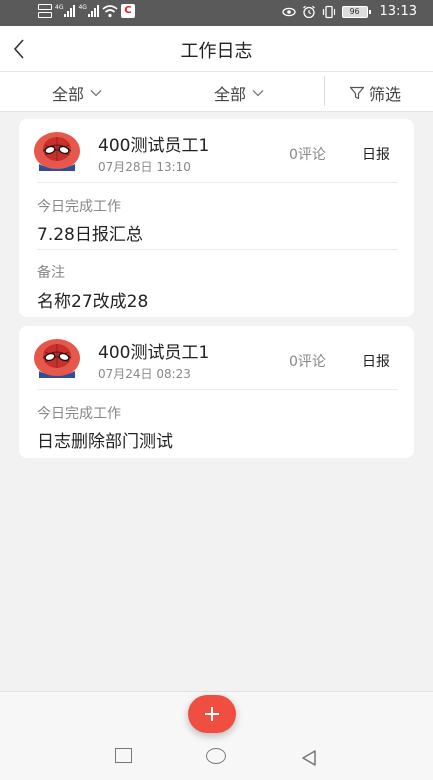 The height and width of the screenshot is (780, 433). What do you see at coordinates (82, 7) in the screenshot?
I see `network-type-2: 4G` at bounding box center [82, 7].